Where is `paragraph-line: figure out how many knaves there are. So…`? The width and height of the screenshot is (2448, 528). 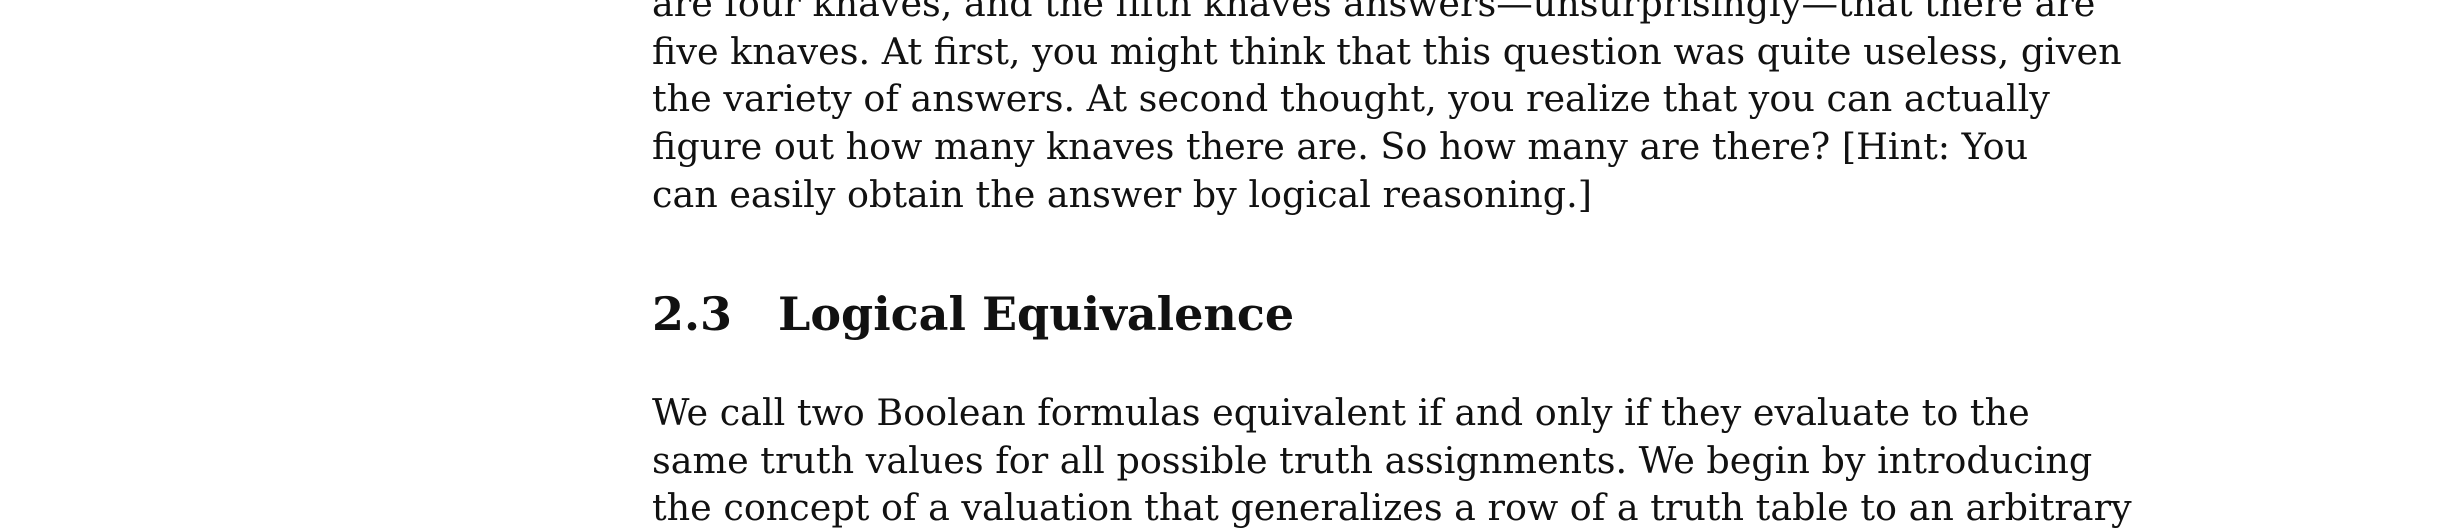
paragraph-line: figure out how many knaves there are. So… is located at coordinates (1340, 147).